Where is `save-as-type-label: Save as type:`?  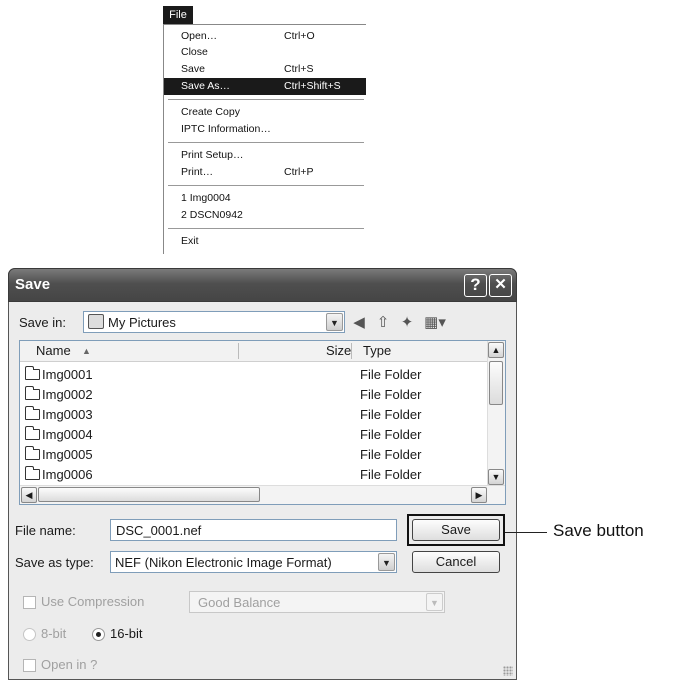 save-as-type-label: Save as type: is located at coordinates (54, 562).